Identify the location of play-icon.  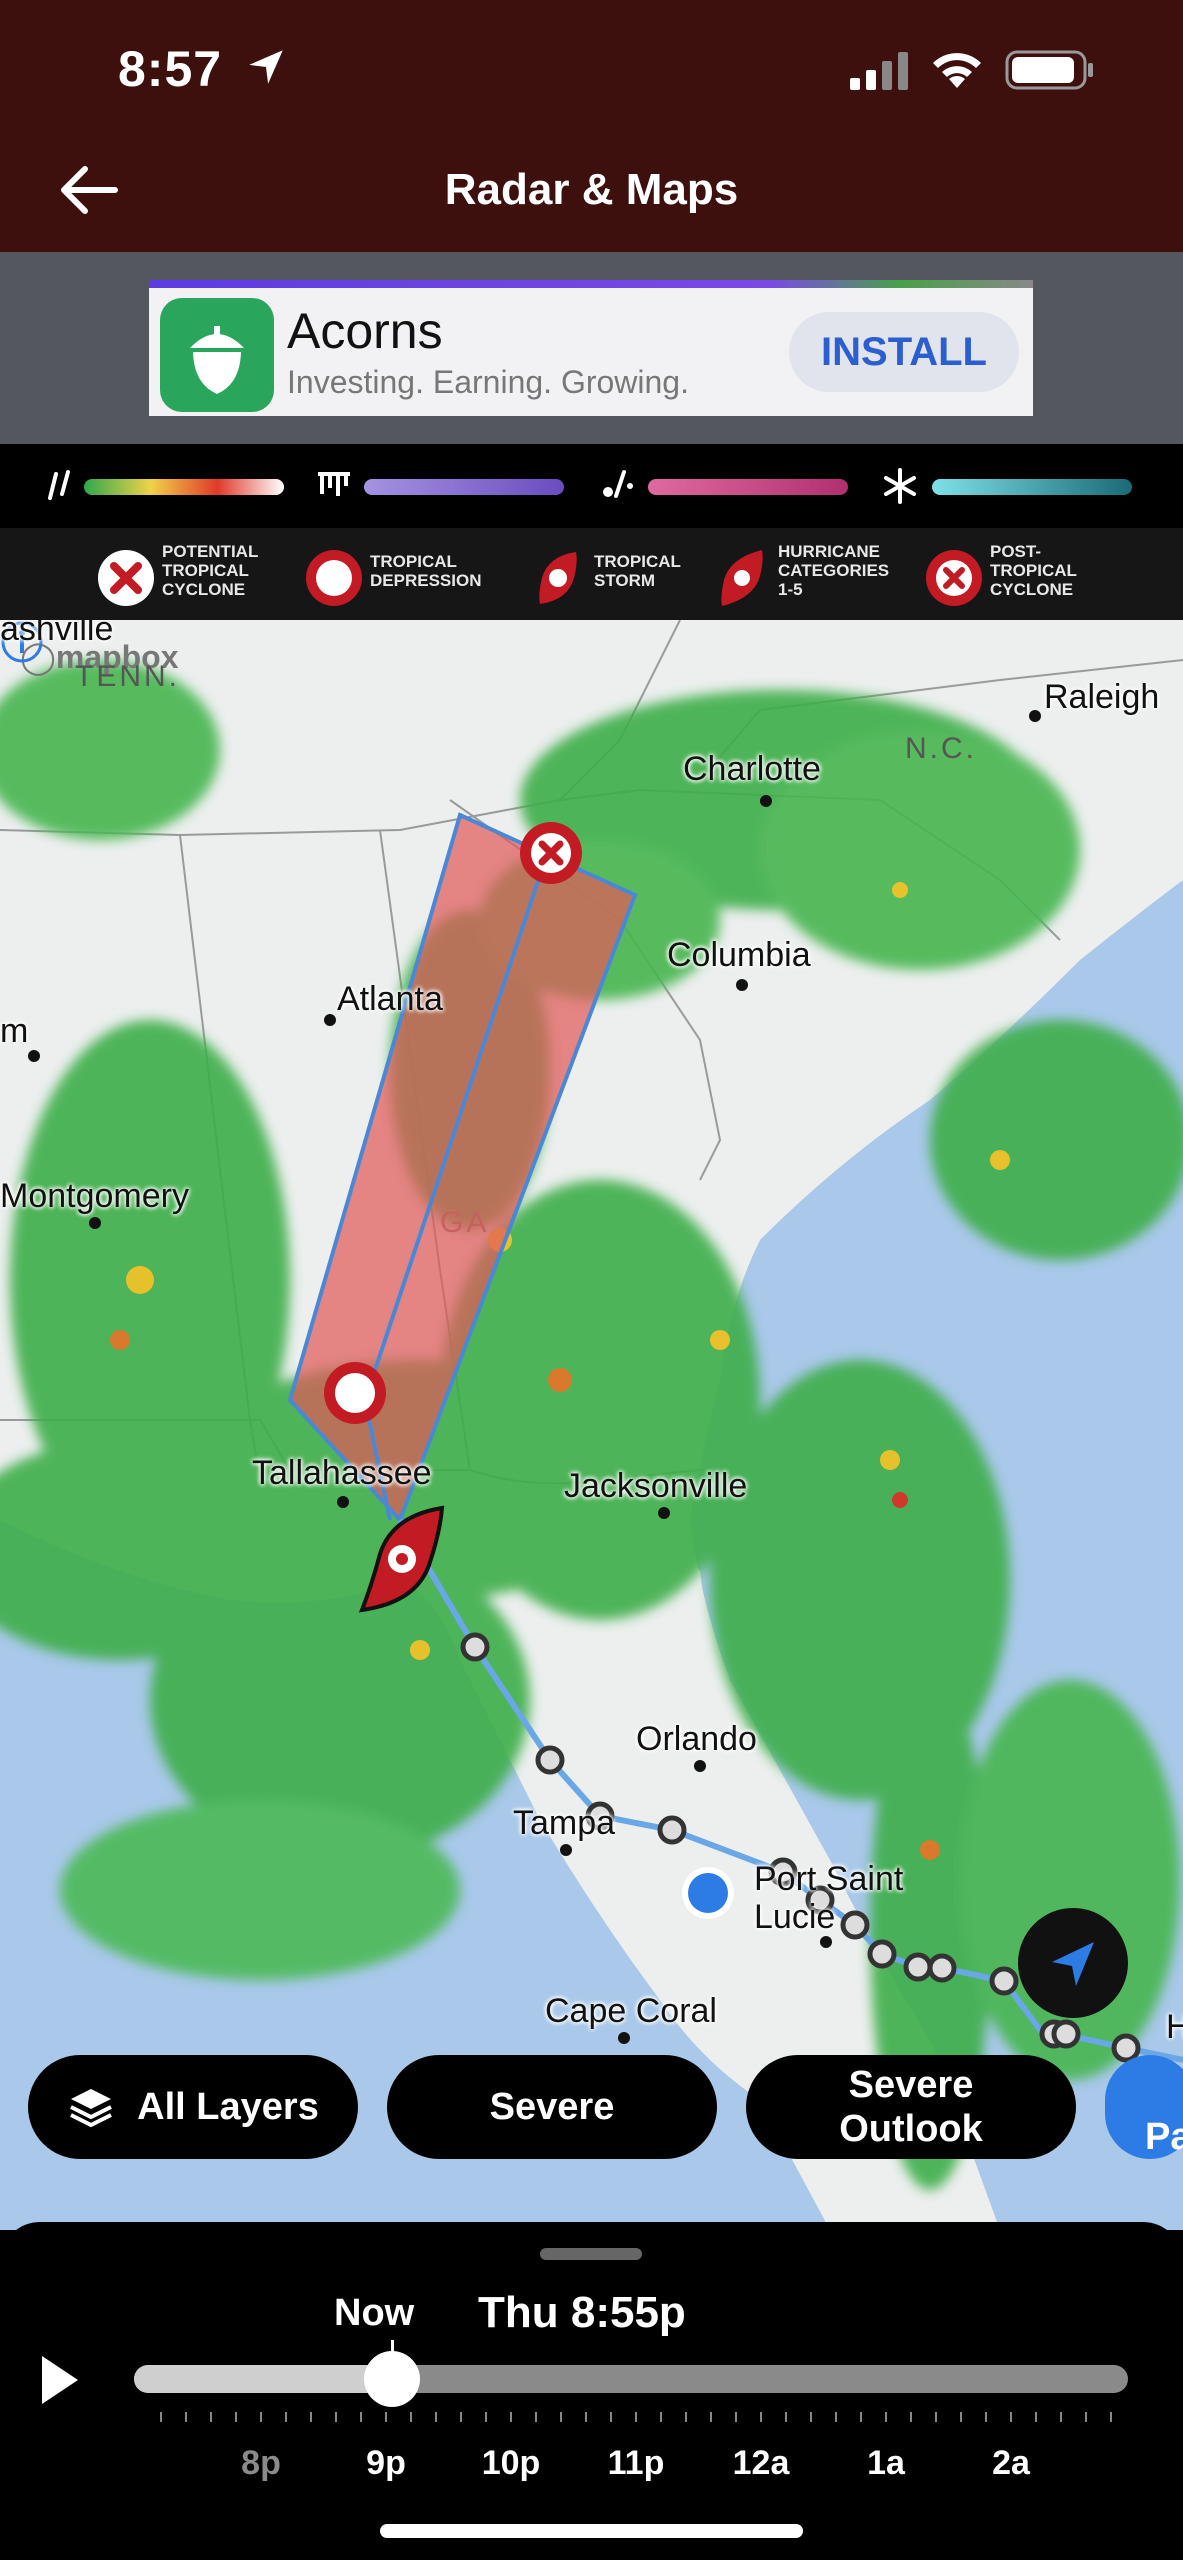
(60, 2380).